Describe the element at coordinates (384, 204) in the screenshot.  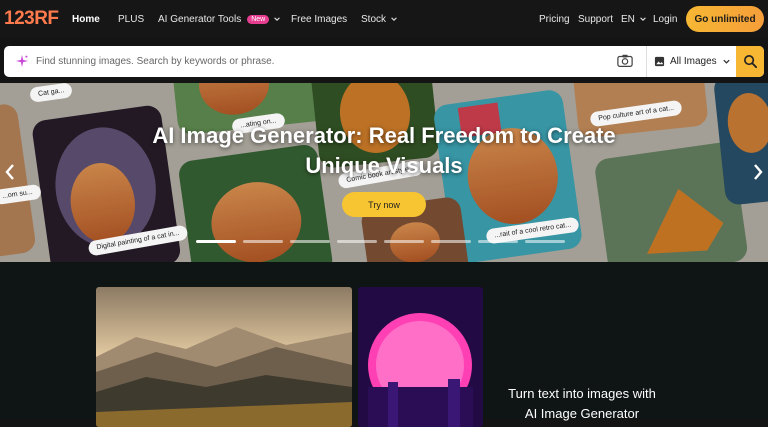
I see `try-now-button: Try now` at that location.